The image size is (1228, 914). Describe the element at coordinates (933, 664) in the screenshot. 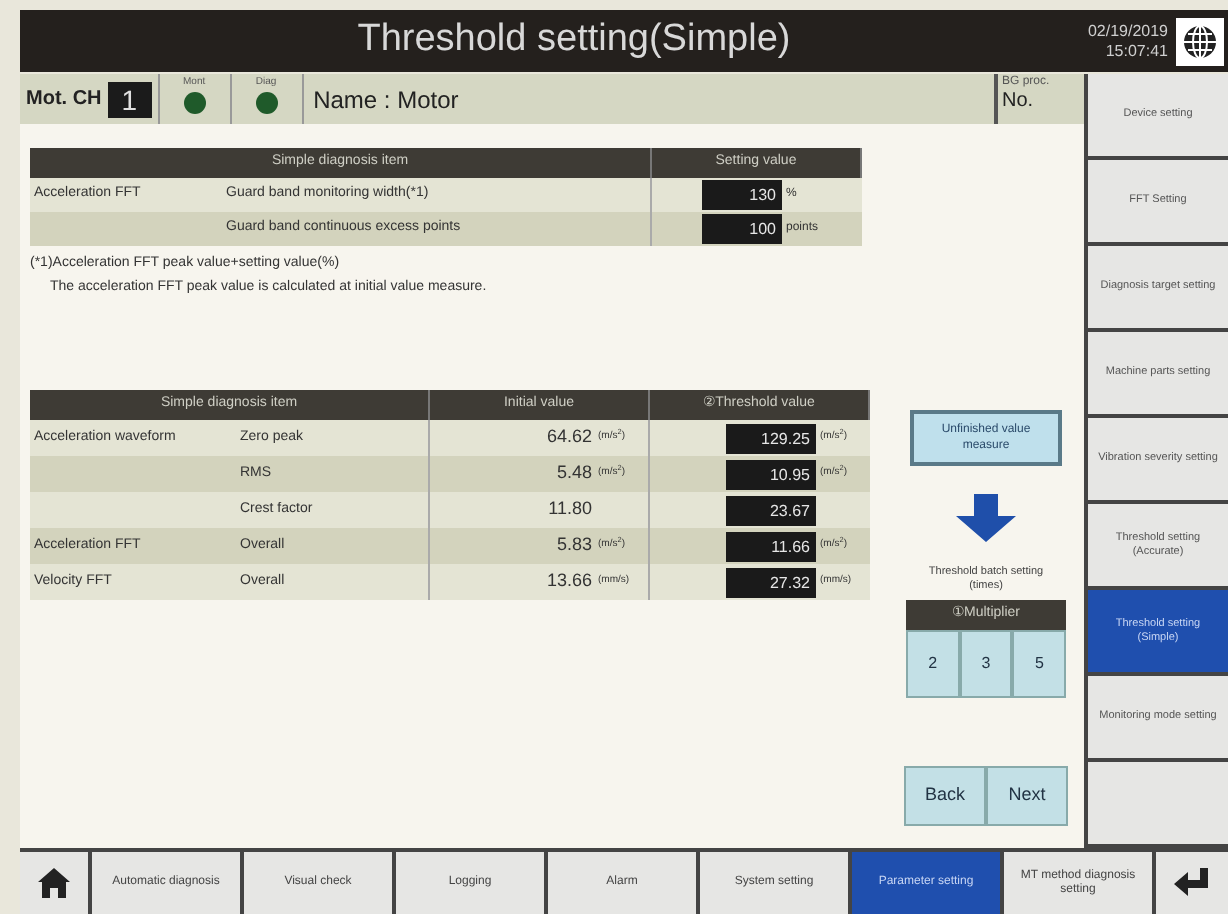

I see `multiplier-button: 2` at that location.